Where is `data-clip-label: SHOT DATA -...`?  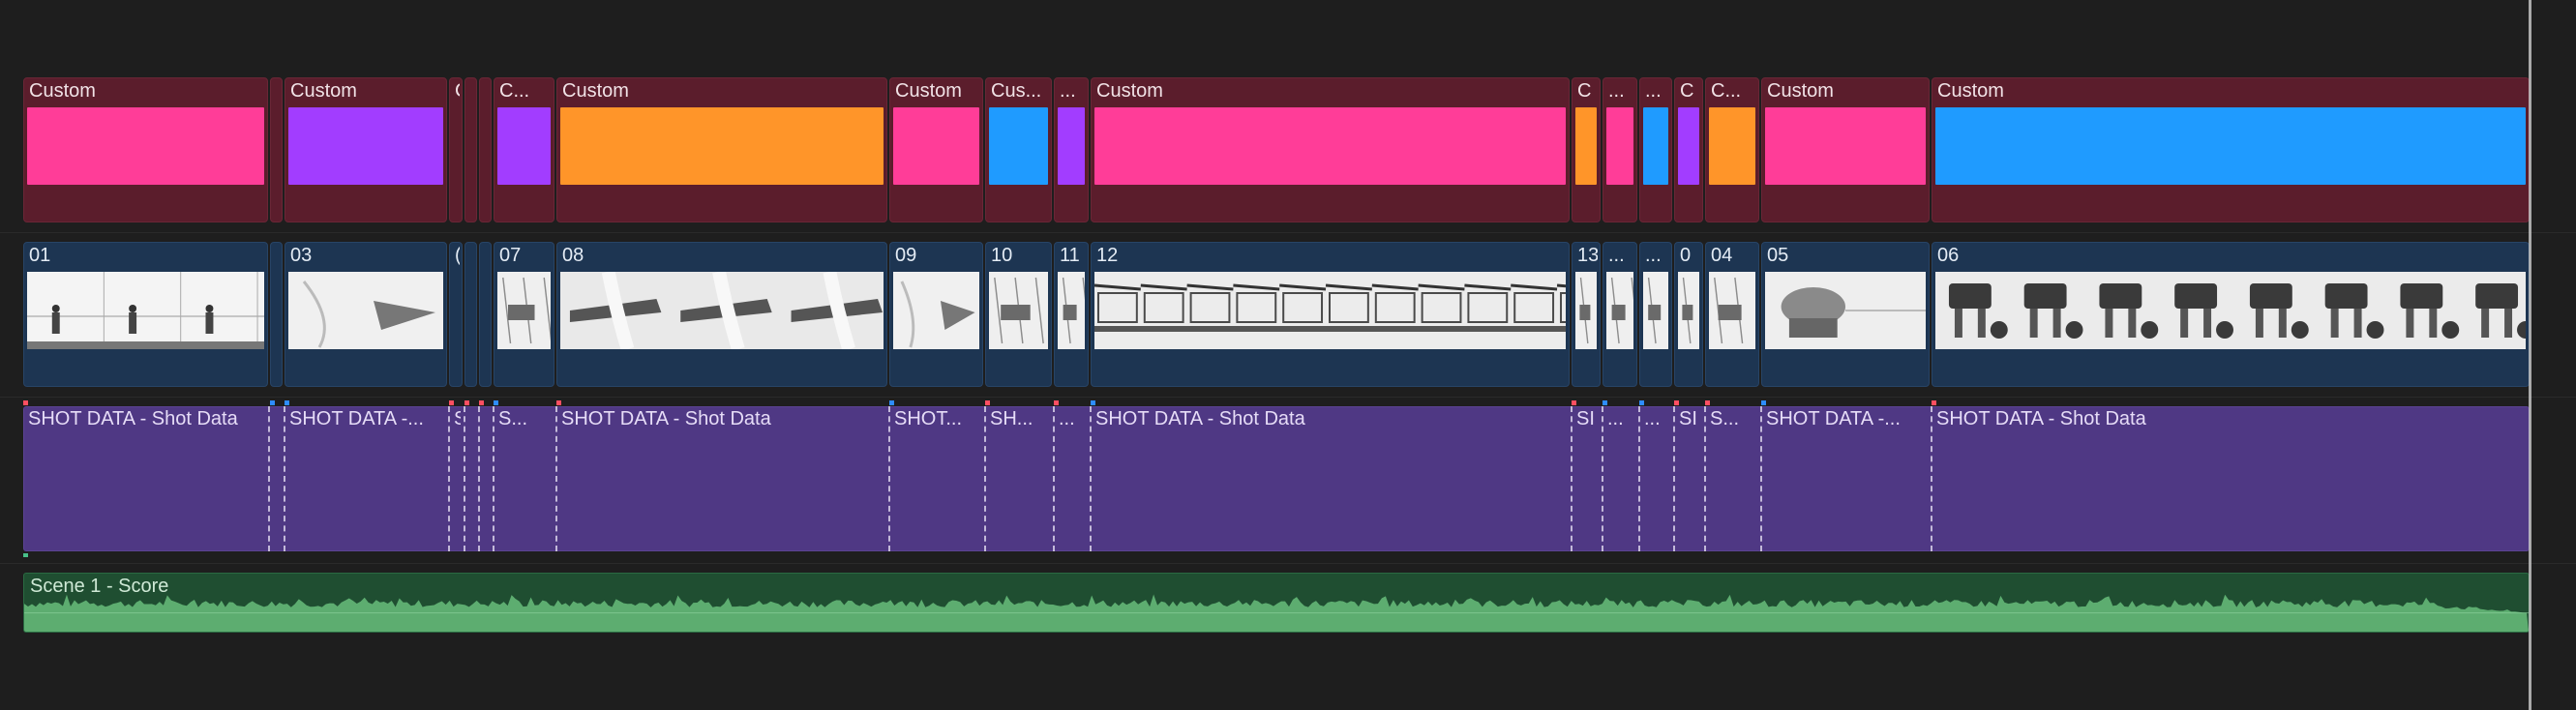
data-clip-label: SHOT DATA -... is located at coordinates (1833, 418).